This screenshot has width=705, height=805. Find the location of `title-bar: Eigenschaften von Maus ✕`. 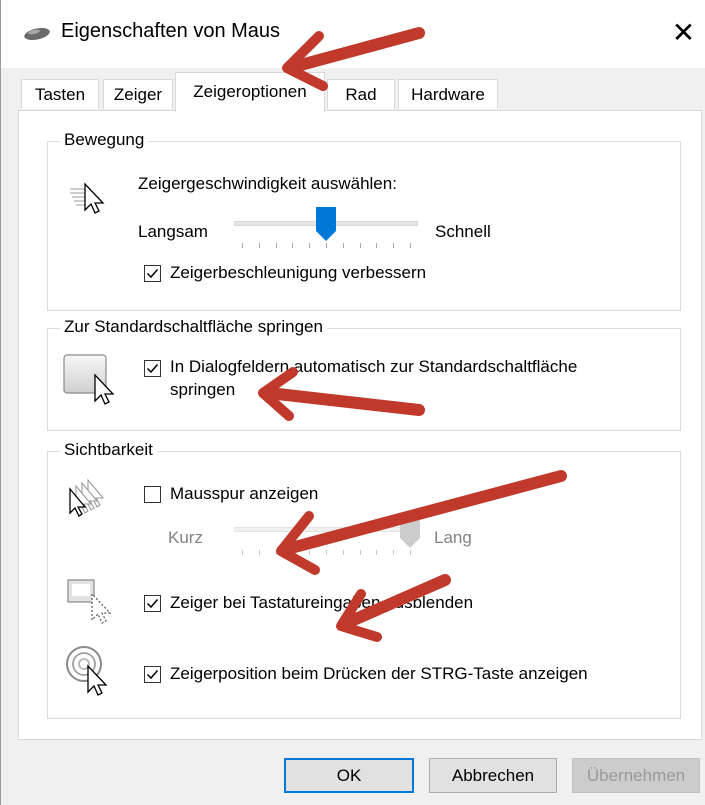

title-bar: Eigenschaften von Maus ✕ is located at coordinates (353, 34).